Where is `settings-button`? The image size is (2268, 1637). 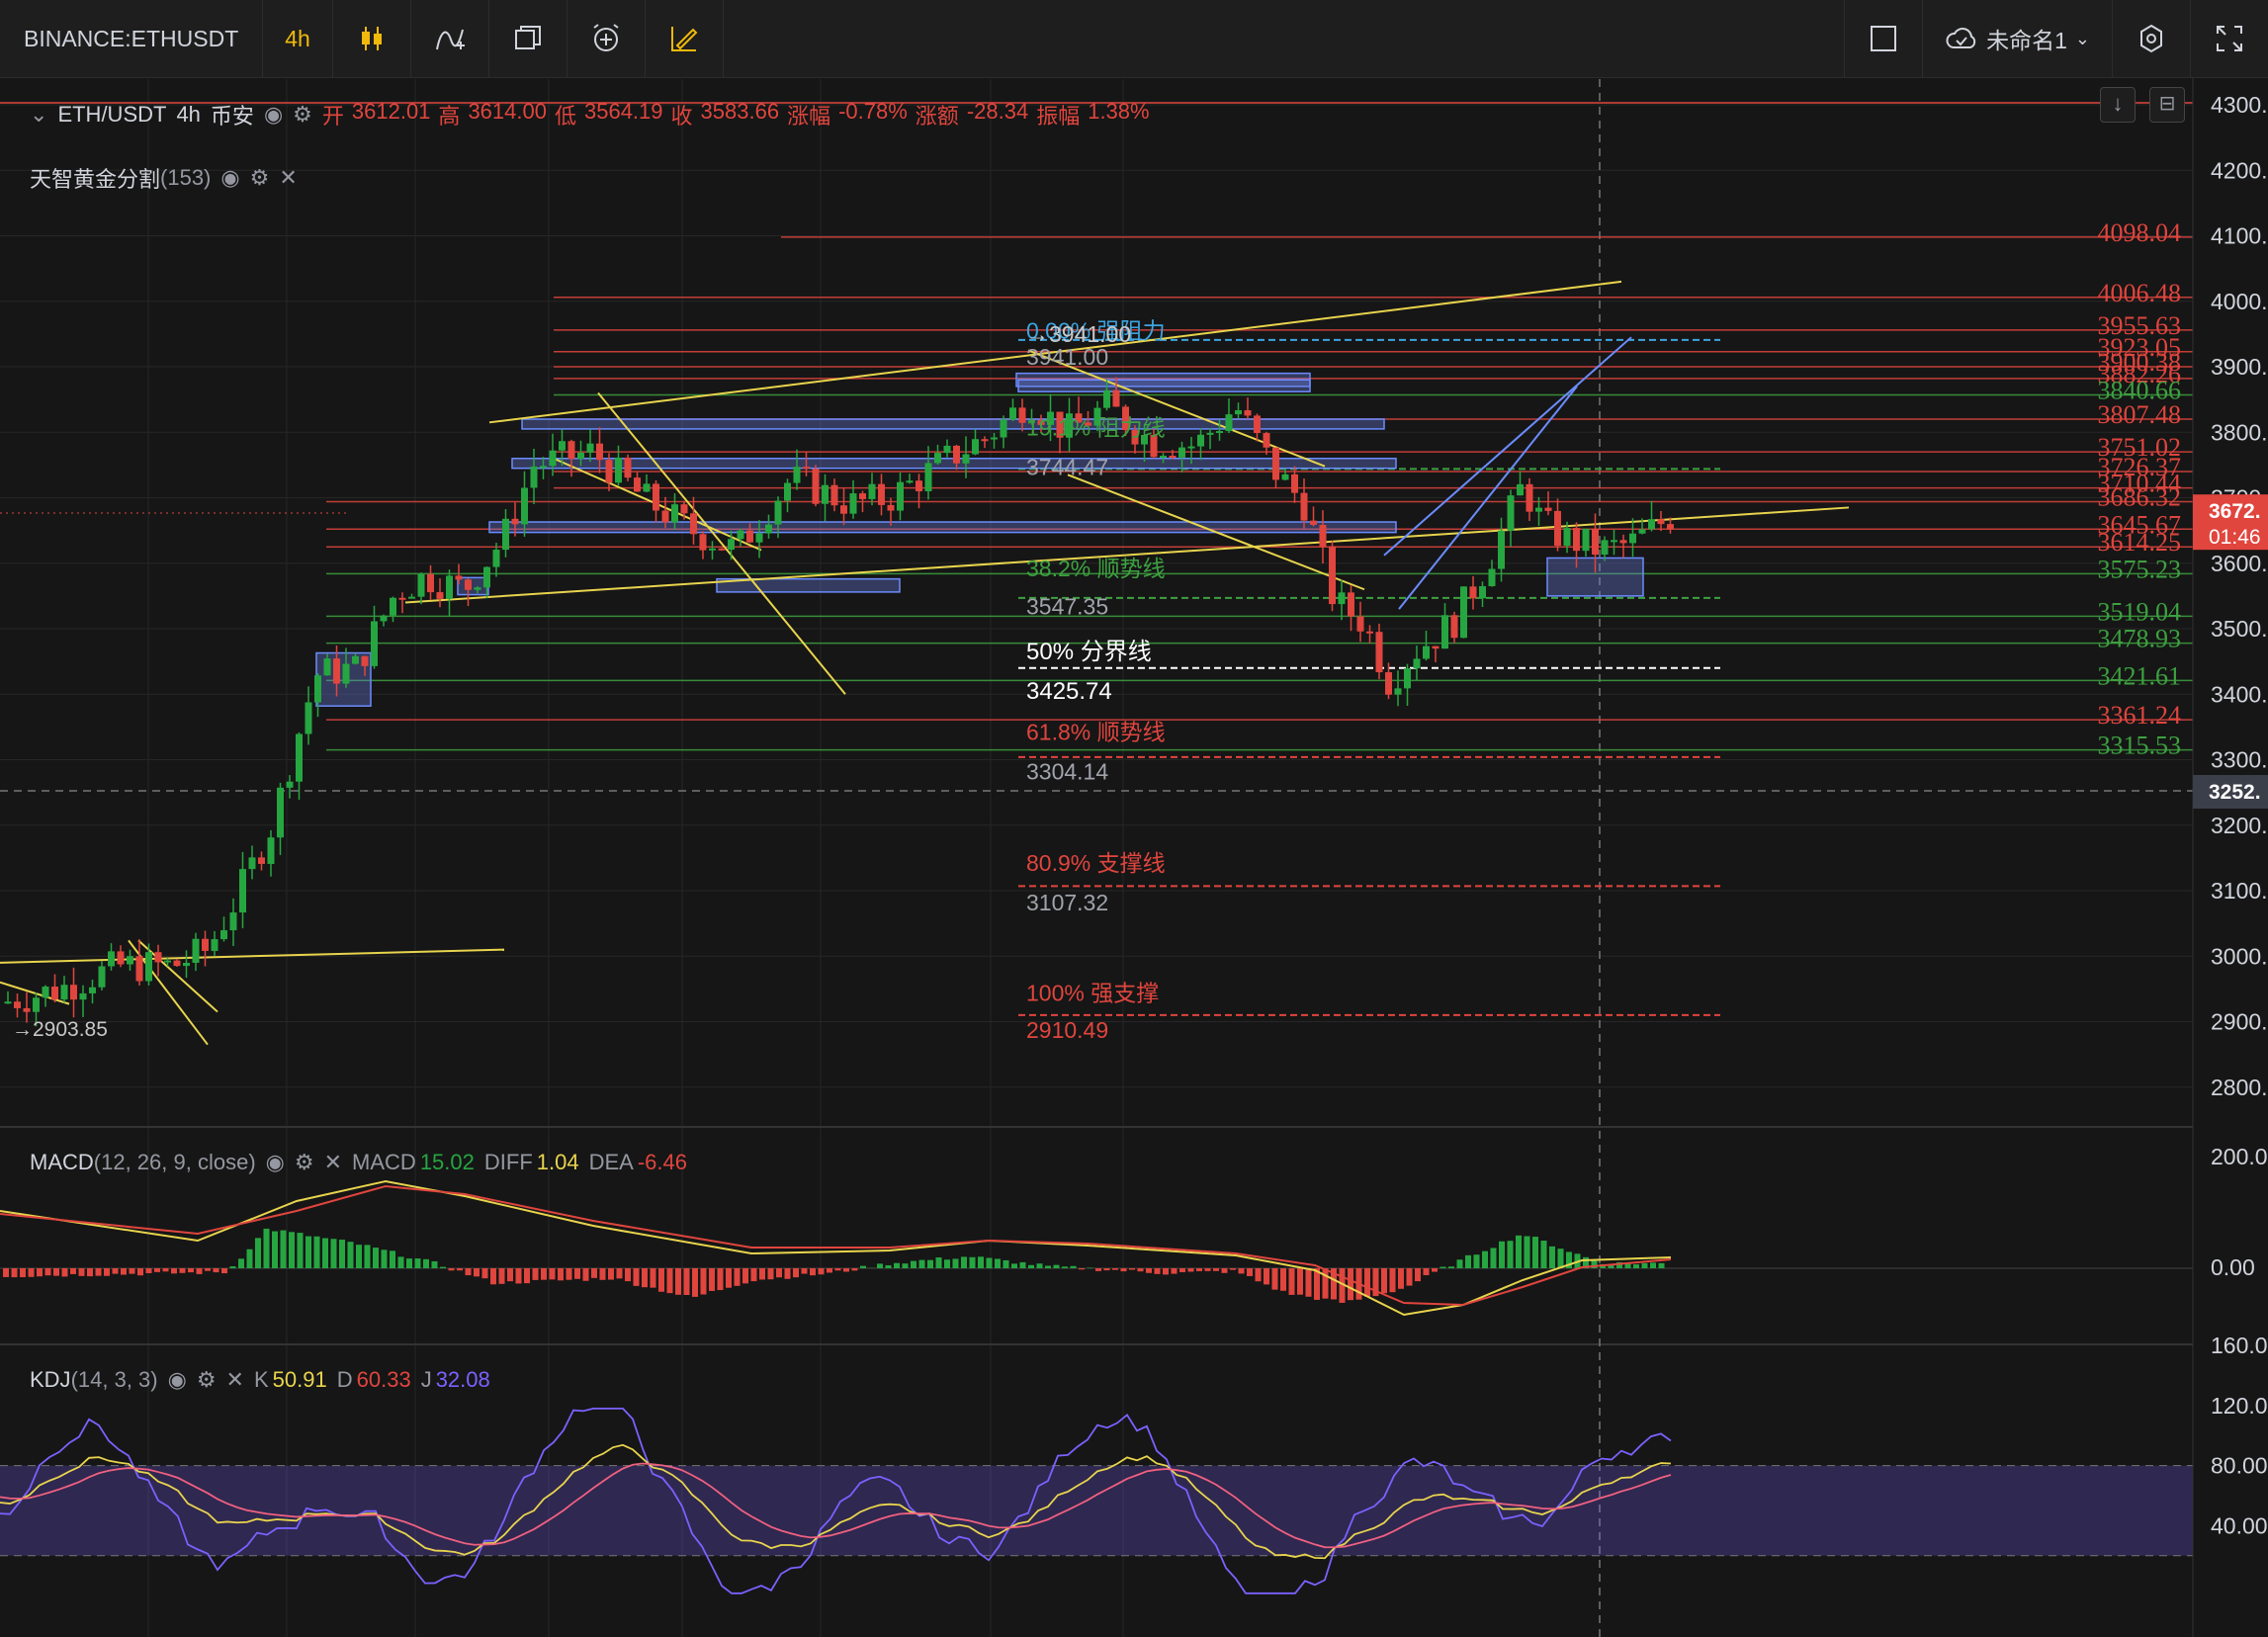 settings-button is located at coordinates (2152, 38).